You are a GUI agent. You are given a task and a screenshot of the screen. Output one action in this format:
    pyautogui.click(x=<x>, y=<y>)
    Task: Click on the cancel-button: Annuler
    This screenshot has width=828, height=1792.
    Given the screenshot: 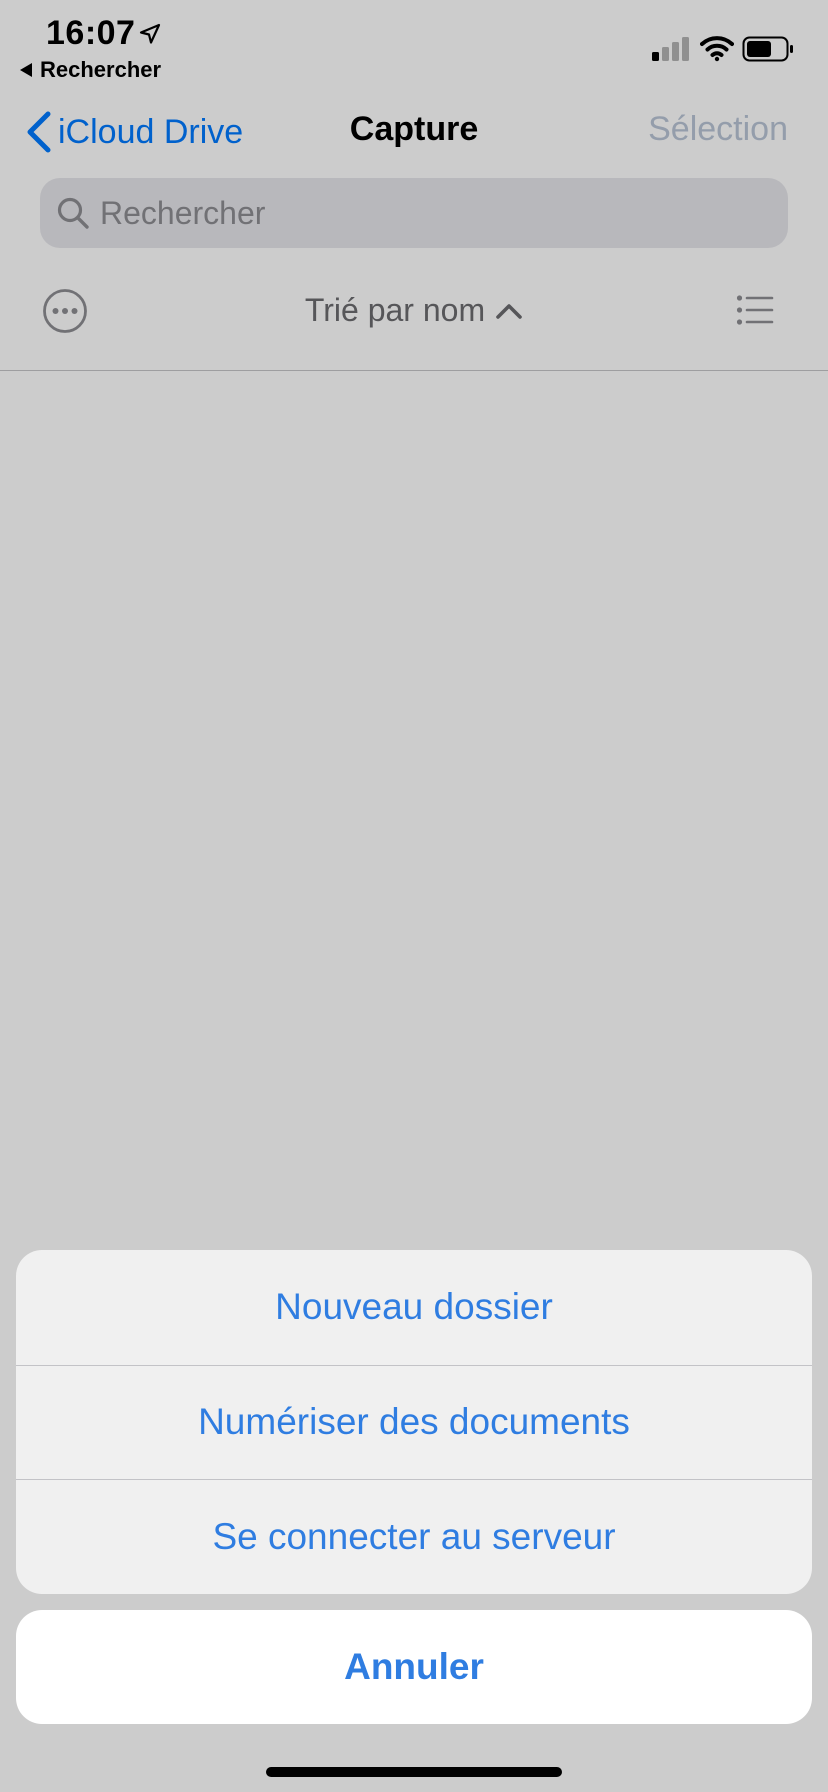 What is the action you would take?
    pyautogui.click(x=414, y=1667)
    